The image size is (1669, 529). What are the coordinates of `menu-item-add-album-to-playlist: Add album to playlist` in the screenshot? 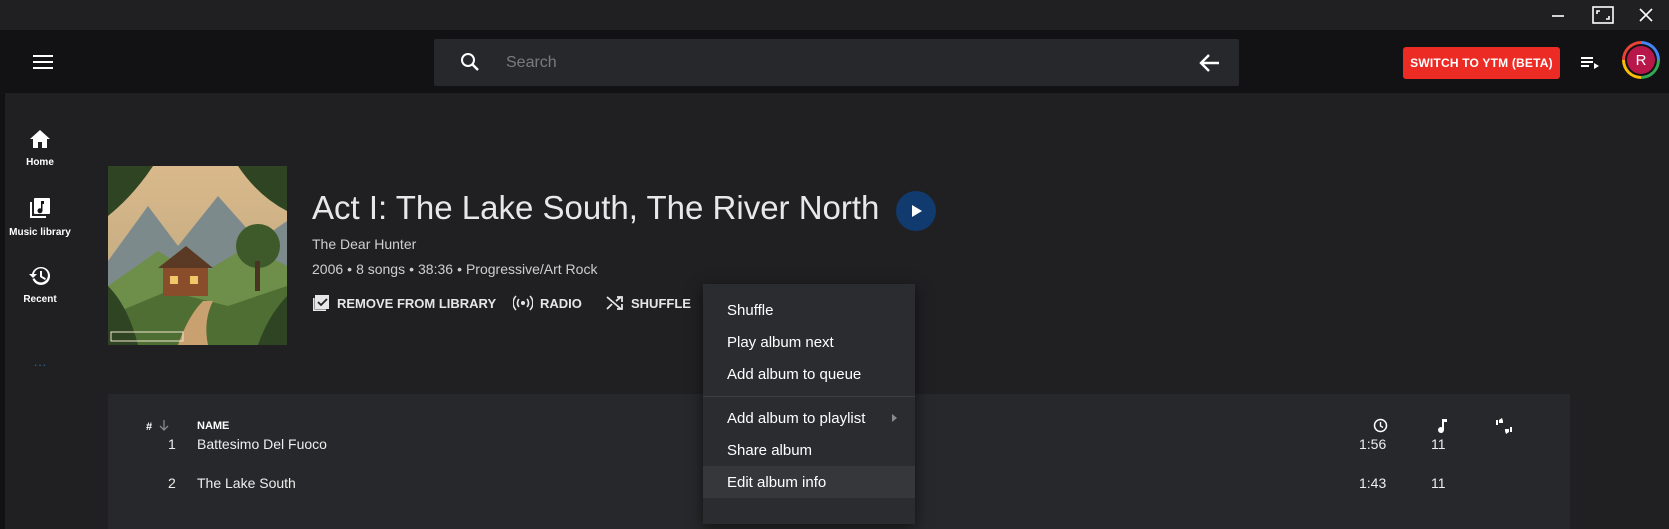 It's located at (809, 418).